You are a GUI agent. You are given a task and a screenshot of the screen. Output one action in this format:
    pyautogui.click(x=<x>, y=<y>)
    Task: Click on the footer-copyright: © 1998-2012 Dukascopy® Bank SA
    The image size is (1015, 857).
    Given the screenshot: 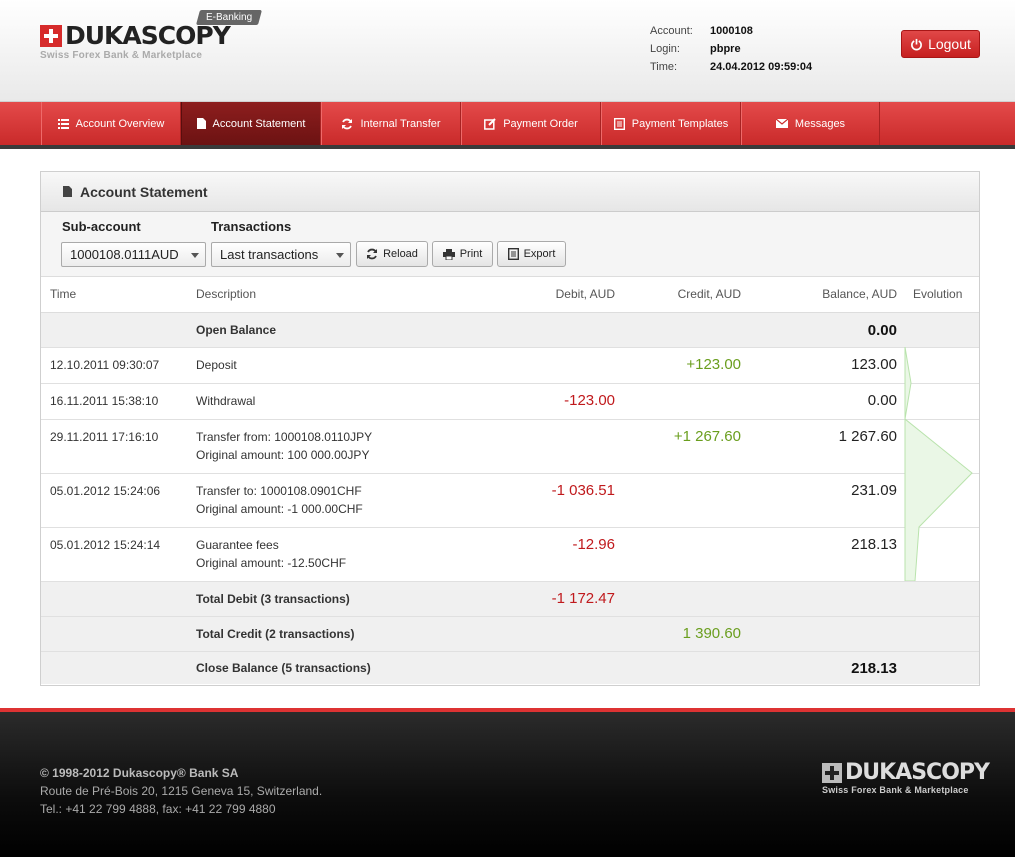 What is the action you would take?
    pyautogui.click(x=139, y=773)
    